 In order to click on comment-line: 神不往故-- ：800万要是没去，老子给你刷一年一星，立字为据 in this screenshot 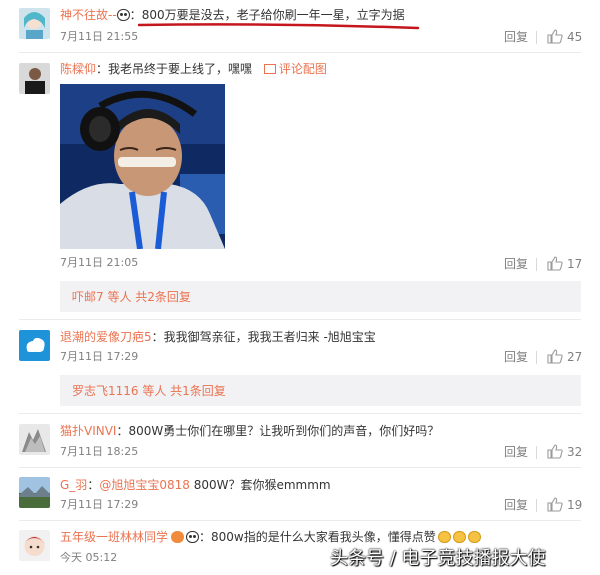, I will do `click(232, 15)`.